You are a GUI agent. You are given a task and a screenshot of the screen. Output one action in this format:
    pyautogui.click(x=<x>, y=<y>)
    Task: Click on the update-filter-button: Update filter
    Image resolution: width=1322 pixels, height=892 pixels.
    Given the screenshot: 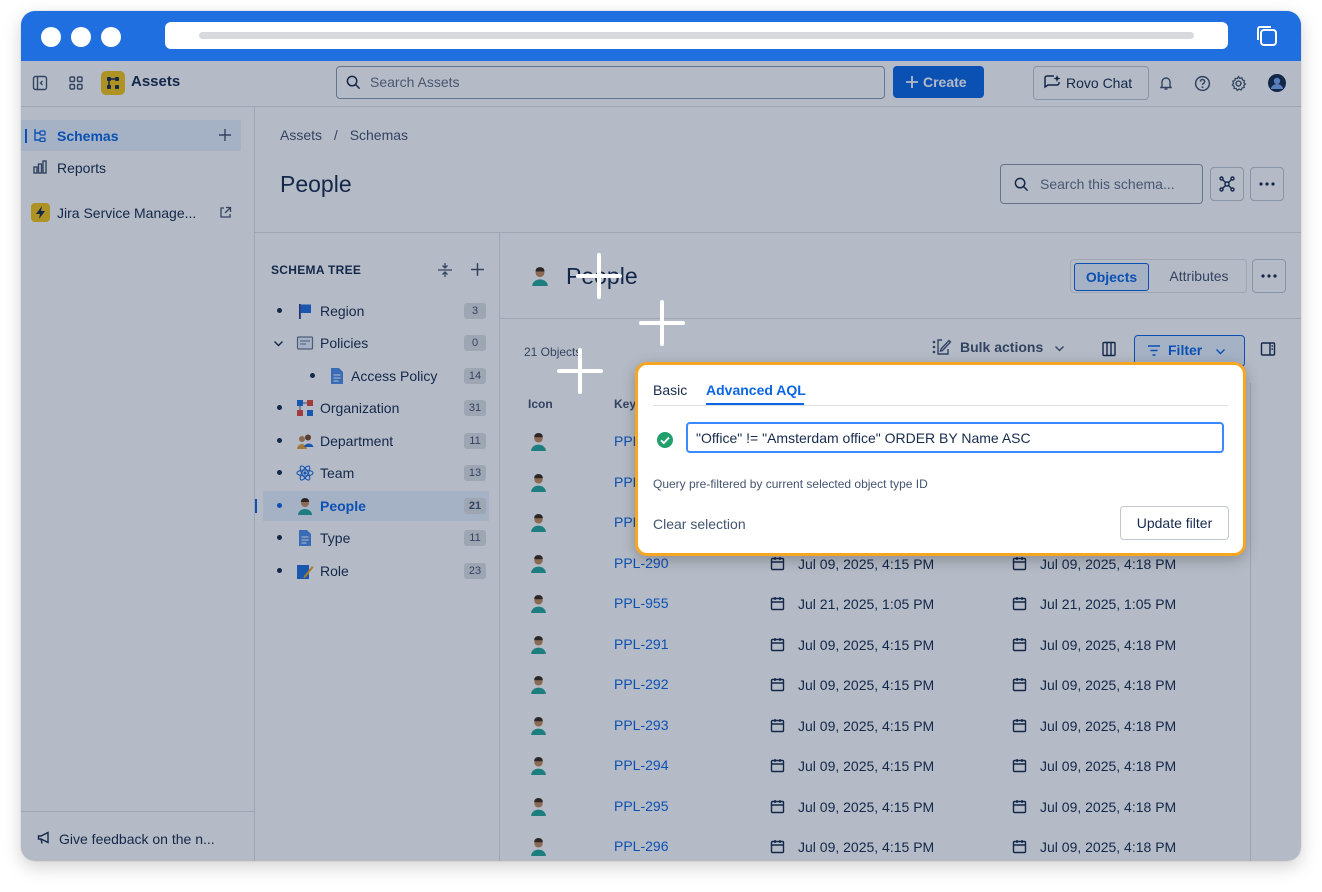 What is the action you would take?
    pyautogui.click(x=1174, y=523)
    